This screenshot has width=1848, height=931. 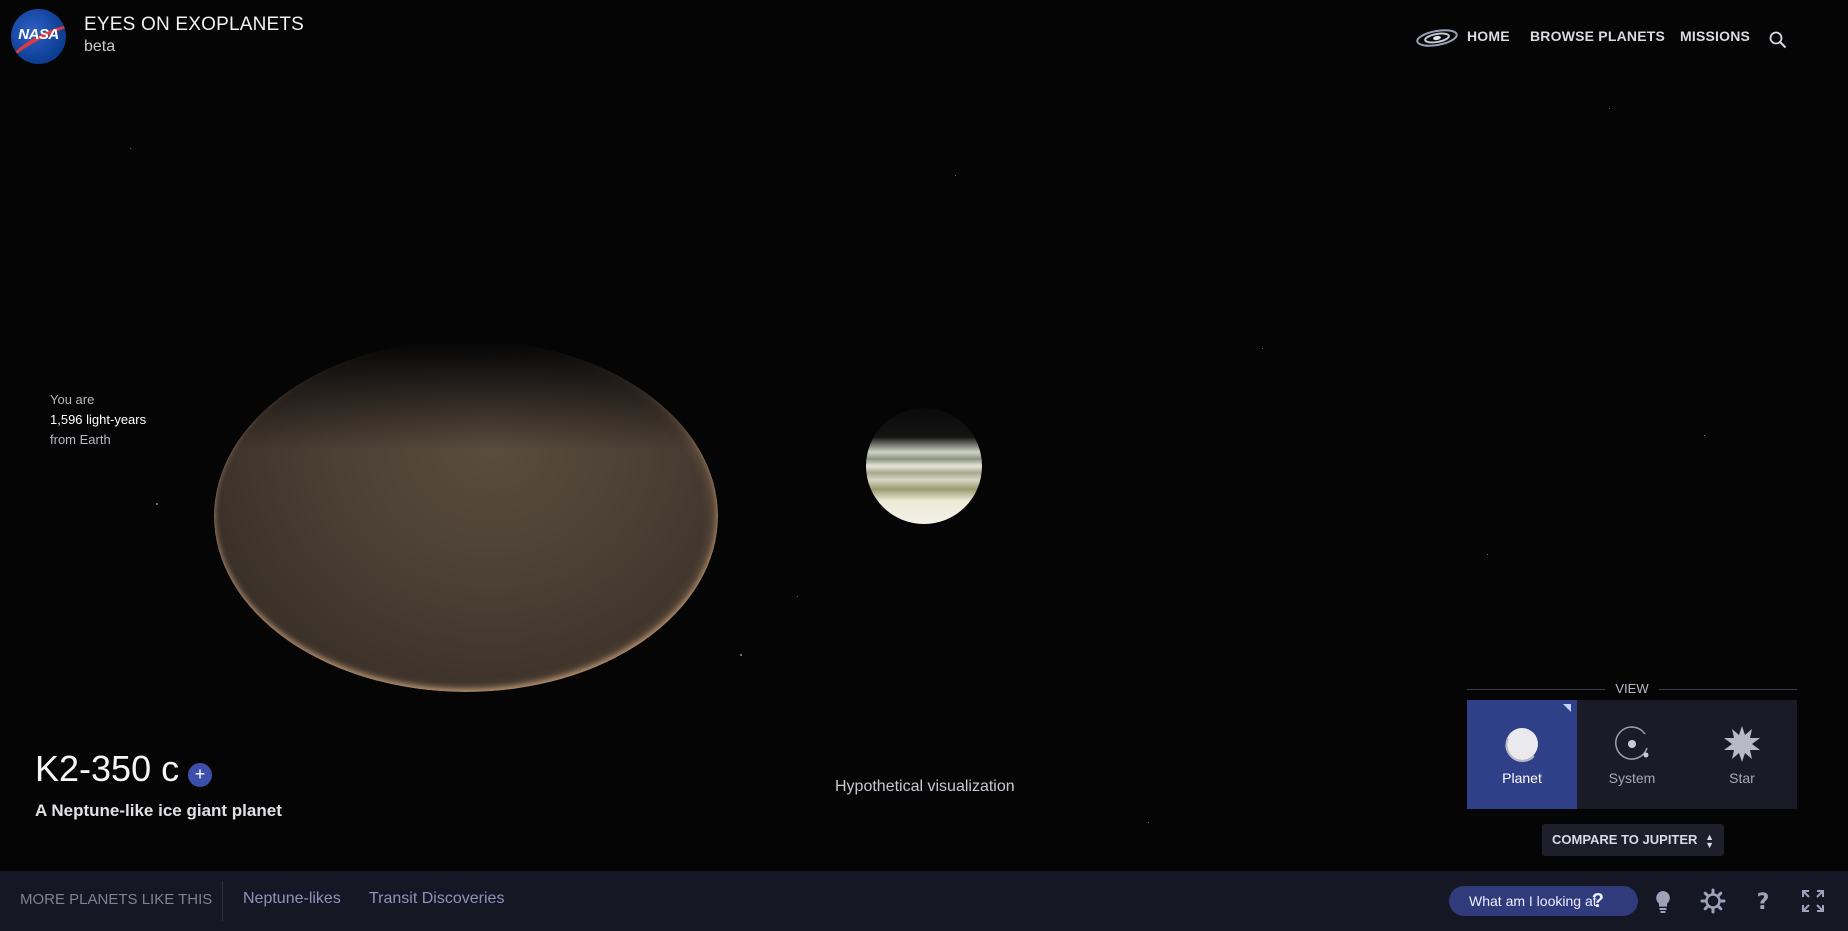 I want to click on view-label: VIEW, so click(x=1632, y=689).